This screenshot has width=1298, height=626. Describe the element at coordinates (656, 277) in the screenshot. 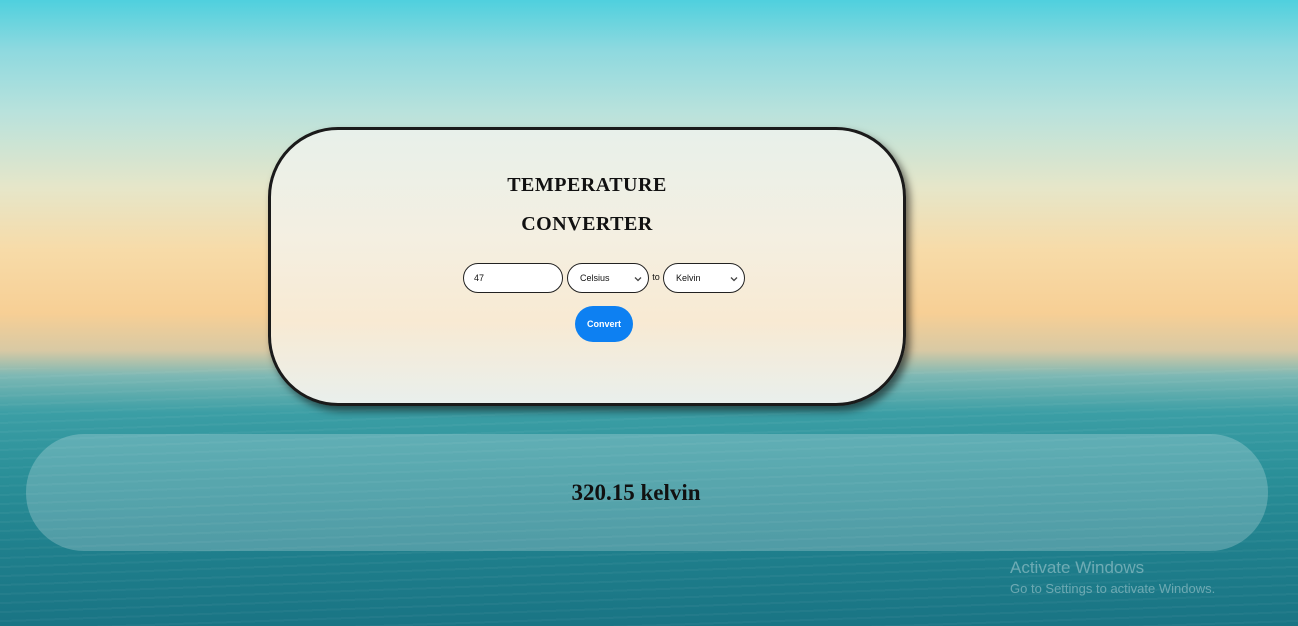

I see `to-label: to` at that location.